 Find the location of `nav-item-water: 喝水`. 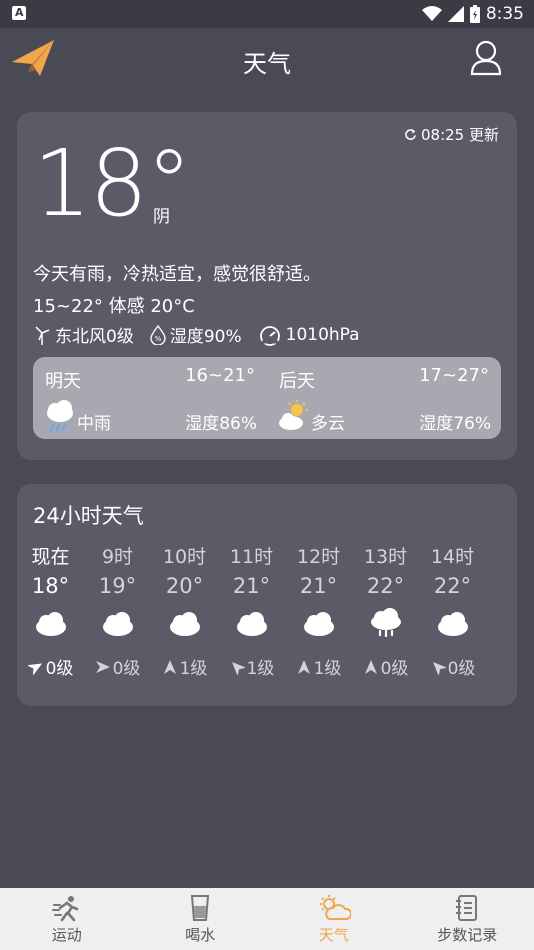

nav-item-water: 喝水 is located at coordinates (201, 919).